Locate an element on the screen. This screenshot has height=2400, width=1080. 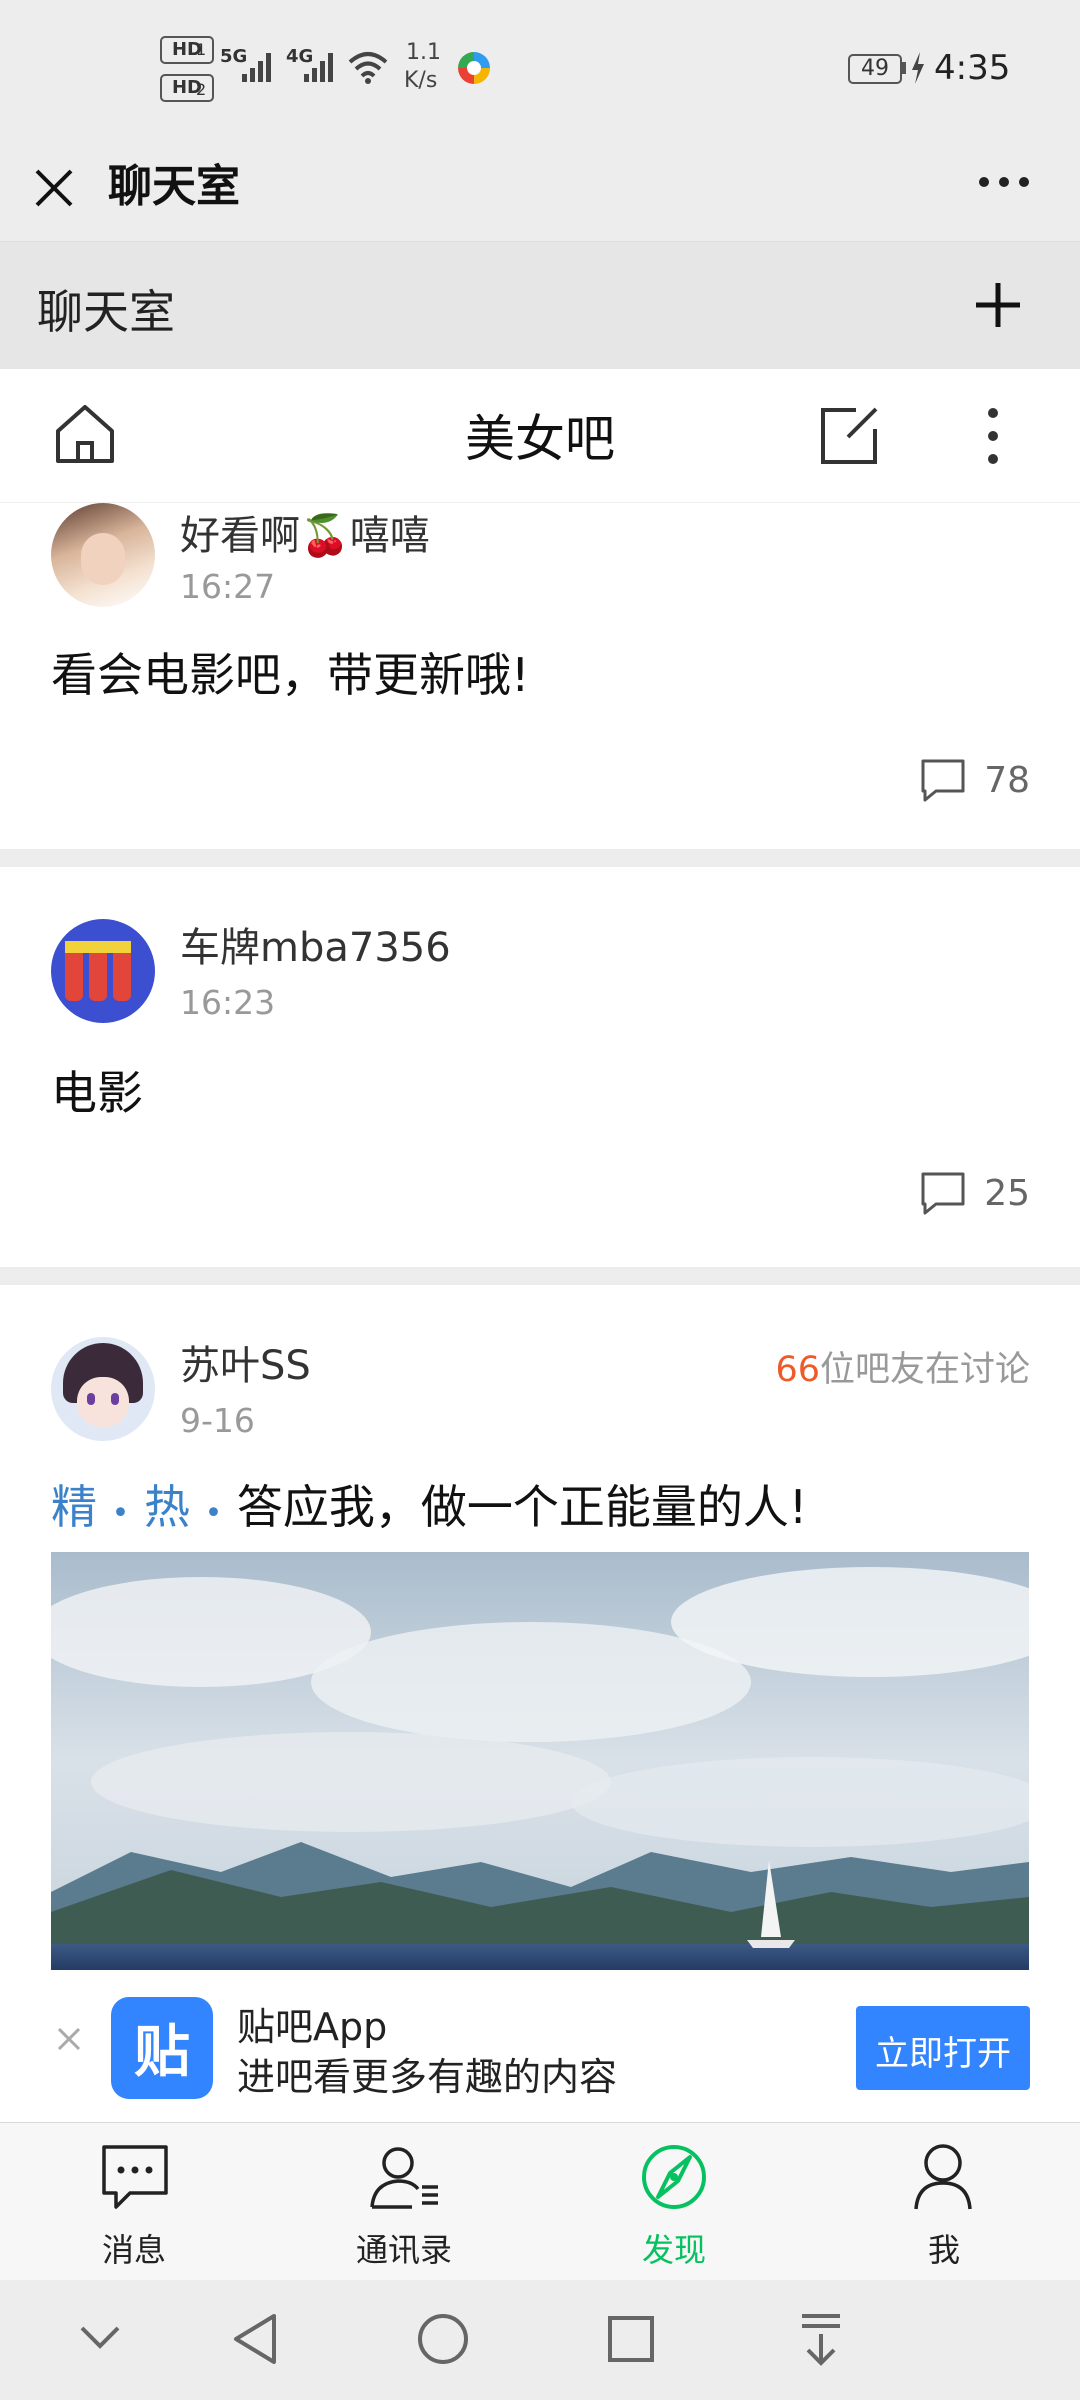
post-username: 车牌mba7356 is located at coordinates (315, 944).